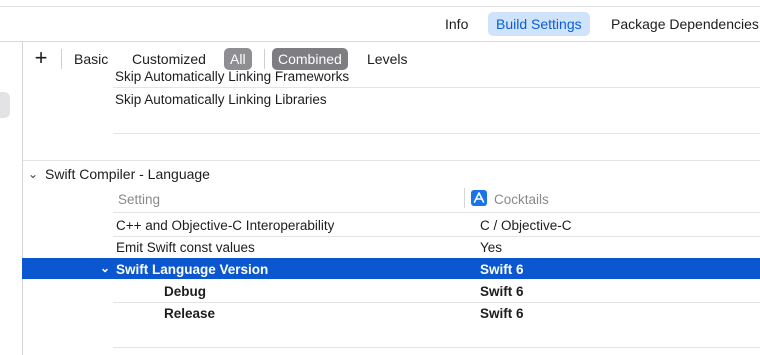 Image resolution: width=760 pixels, height=355 pixels. Describe the element at coordinates (521, 199) in the screenshot. I see `target-column-header: Cocktails` at that location.